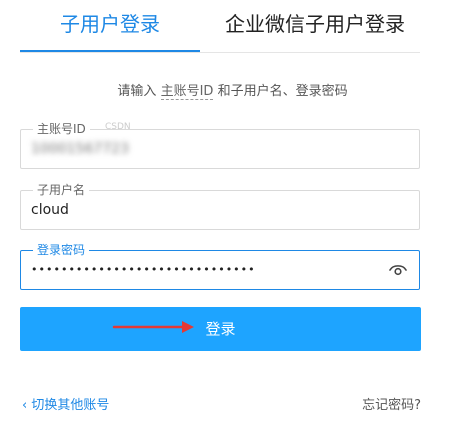 This screenshot has width=465, height=432. Describe the element at coordinates (391, 403) in the screenshot. I see `forgot-password-link: 忘记密码?` at that location.